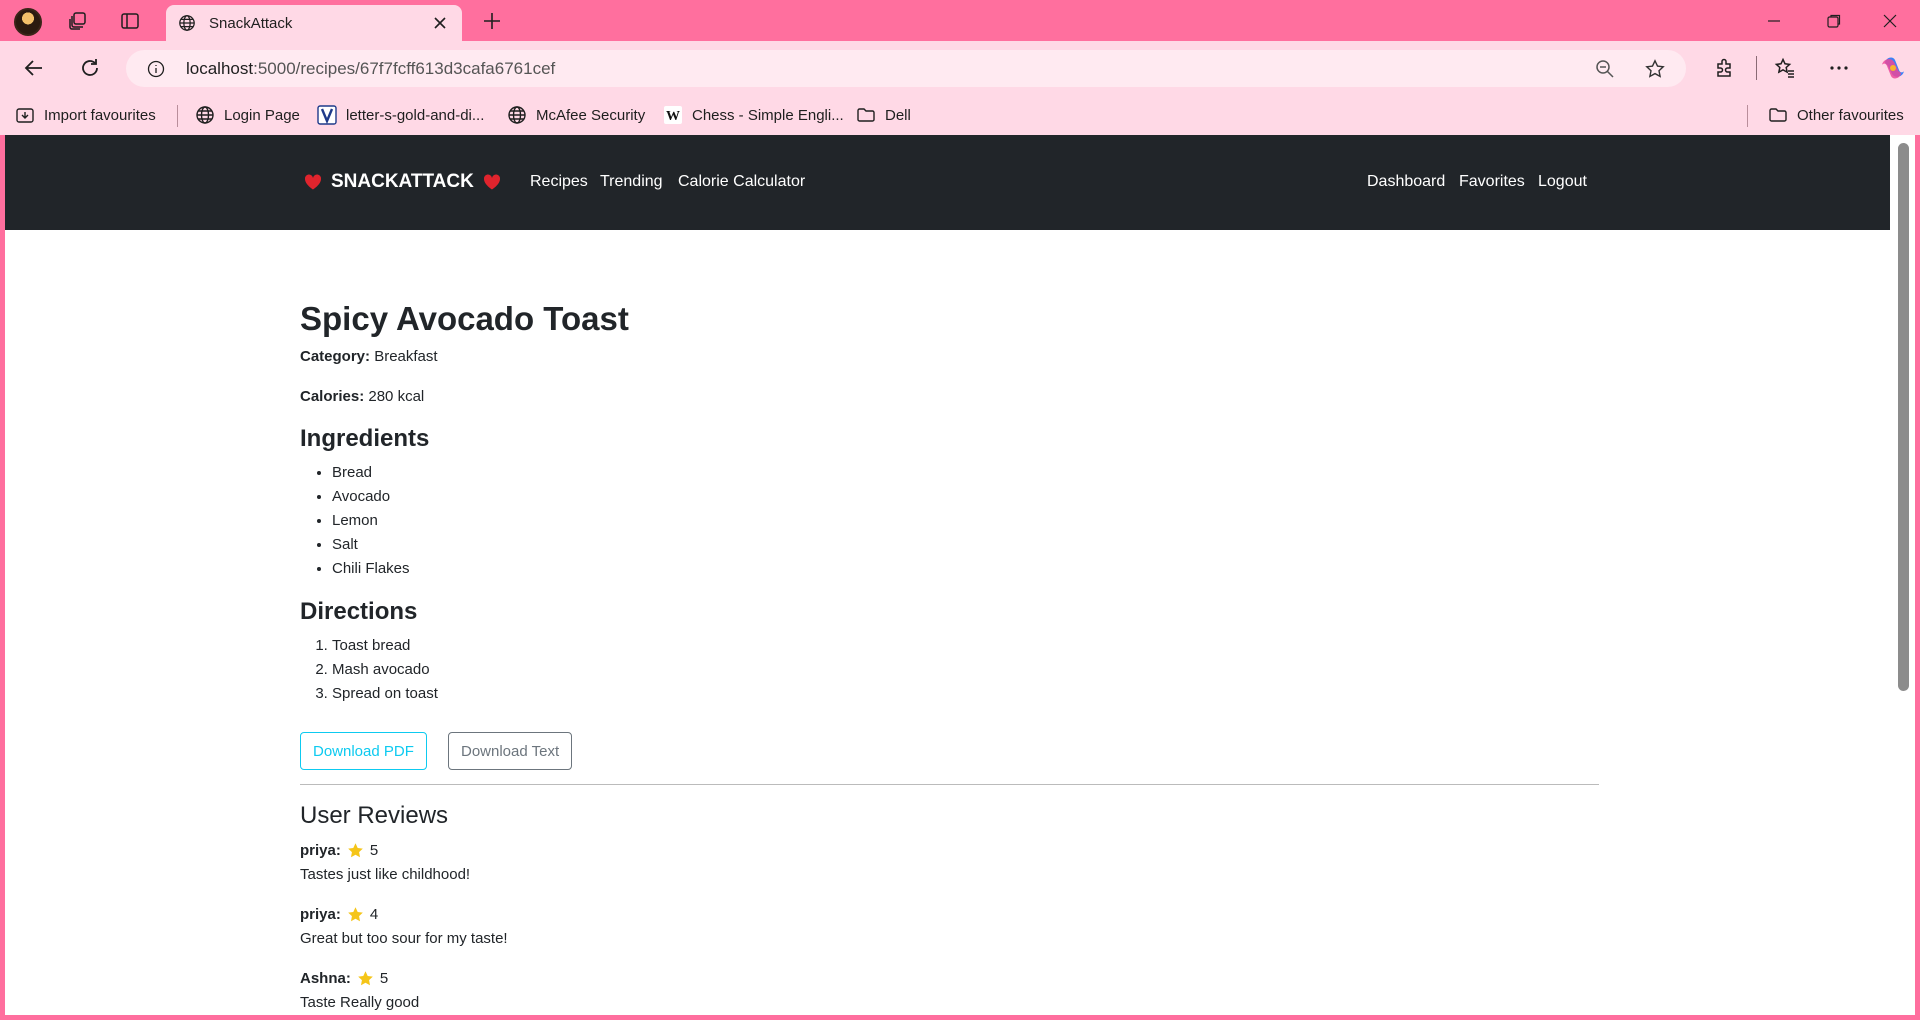 The height and width of the screenshot is (1020, 1920). I want to click on review-header: Ashna: 5, so click(344, 978).